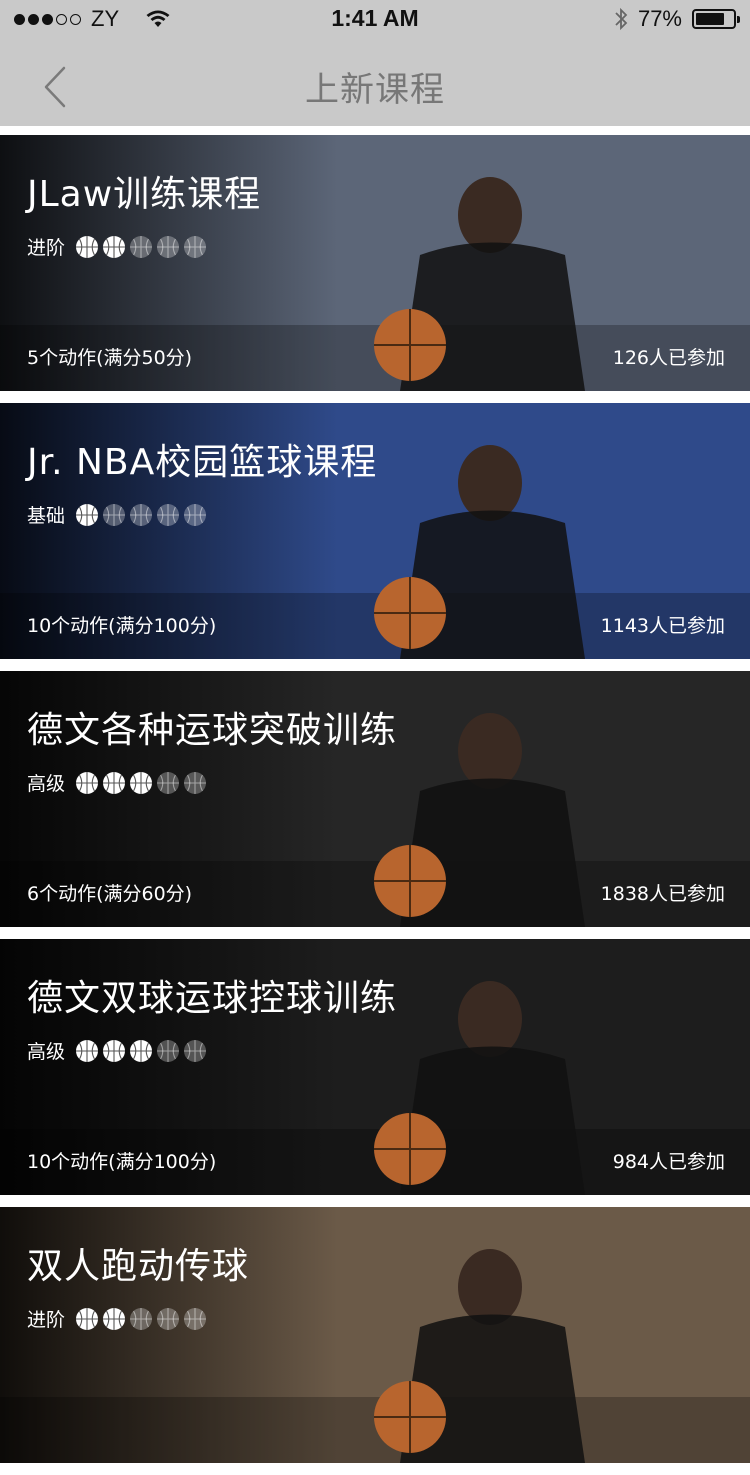 This screenshot has height=1475, width=750. What do you see at coordinates (110, 358) in the screenshot?
I see `action-count: 5个动作(满分50分)` at bounding box center [110, 358].